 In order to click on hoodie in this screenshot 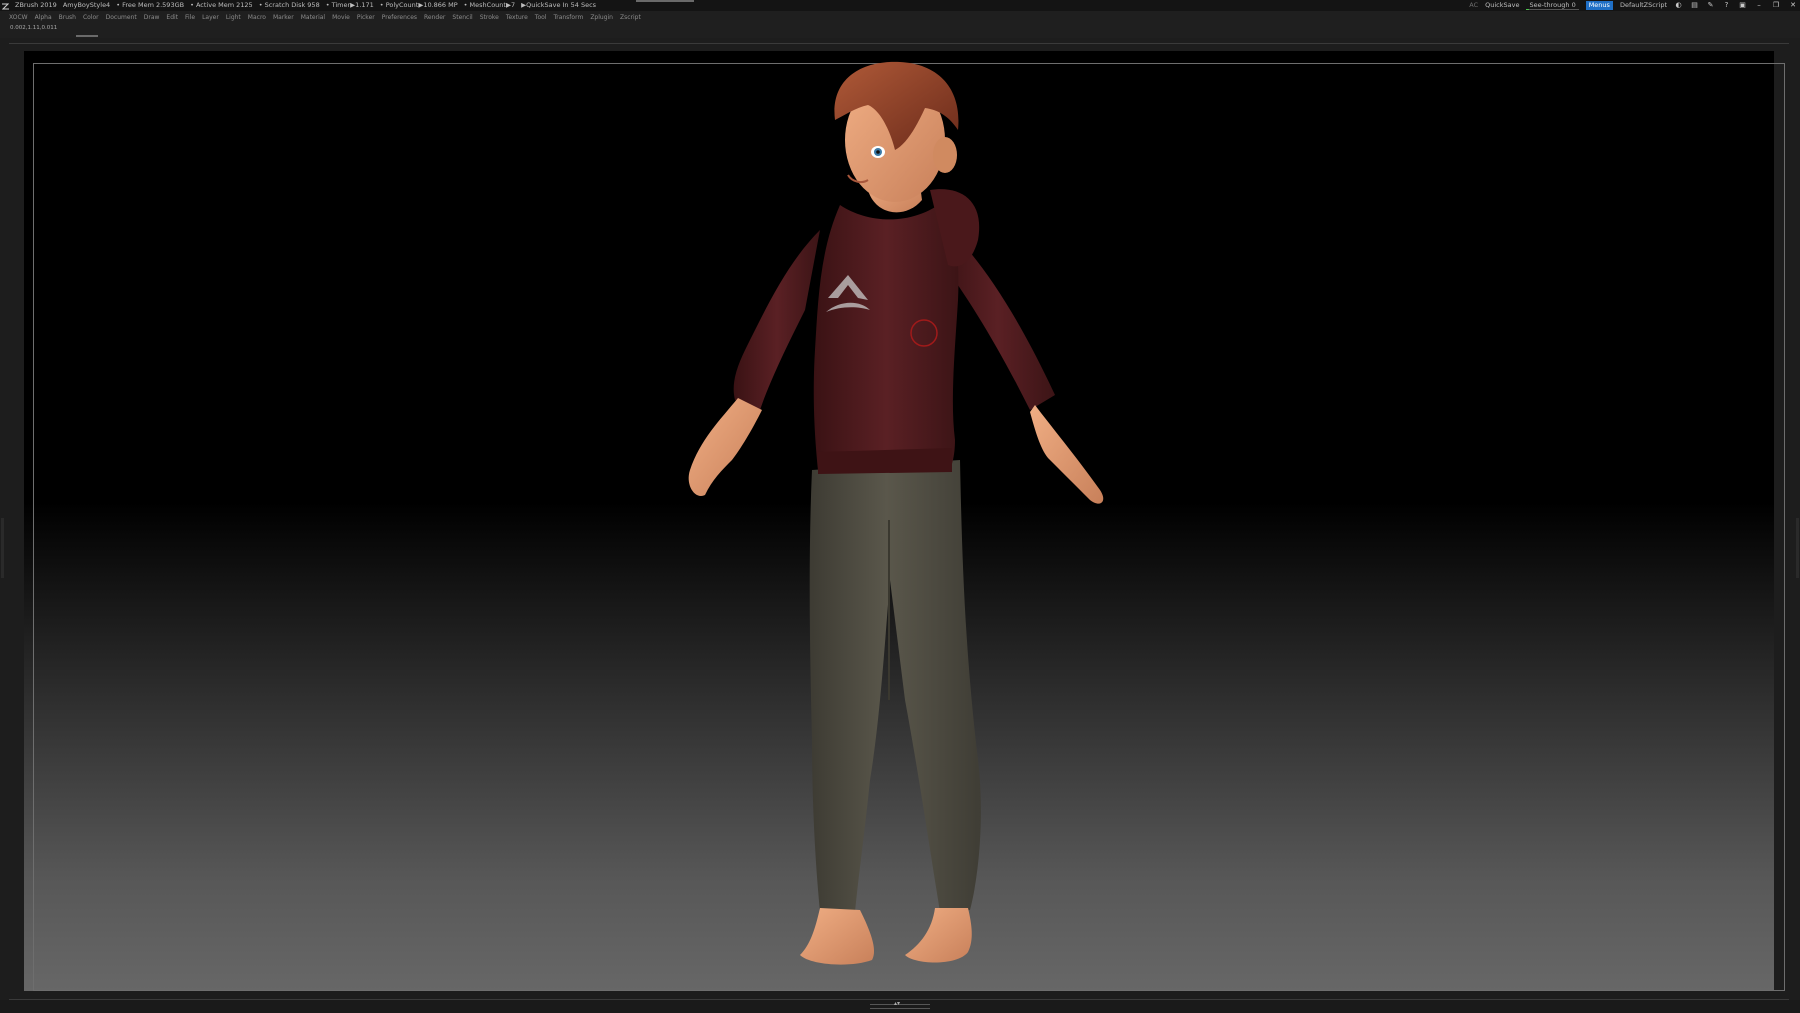, I will do `click(896, 331)`.